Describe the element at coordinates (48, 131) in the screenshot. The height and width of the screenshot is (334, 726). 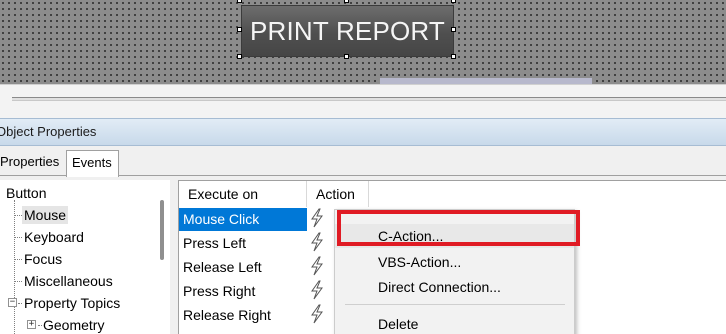
I see `object-properties-title: Object Properties` at that location.